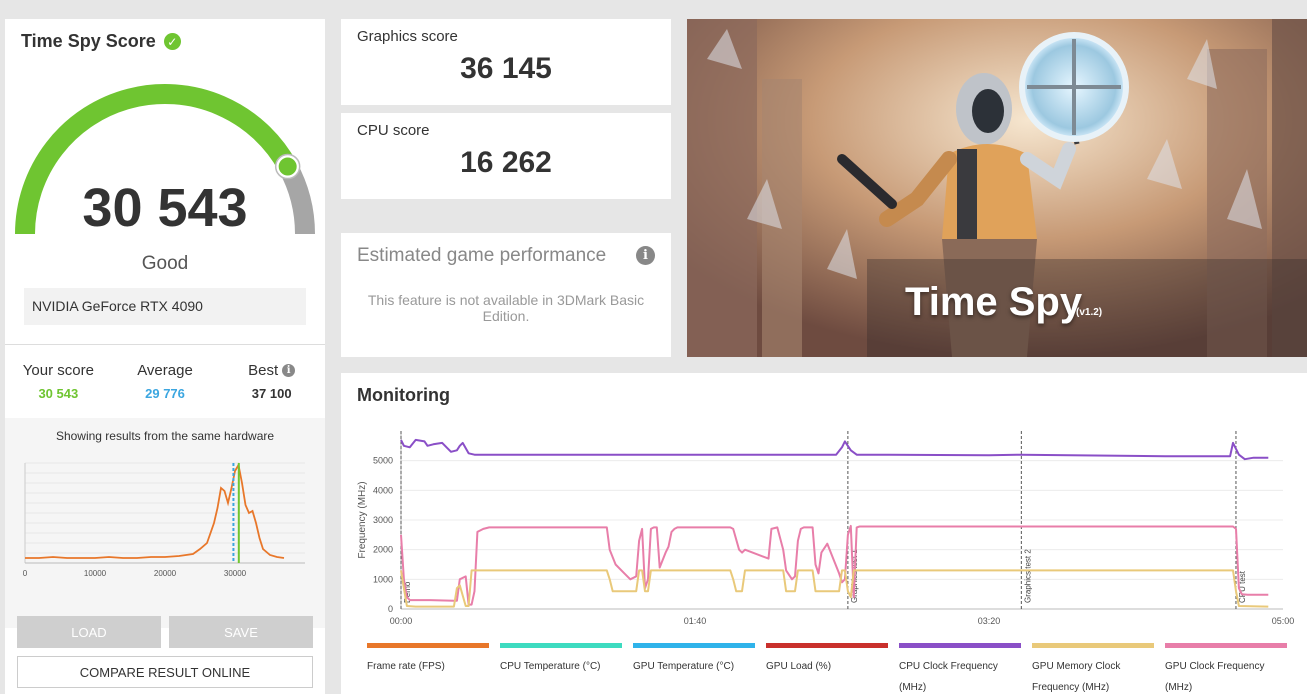 The width and height of the screenshot is (1307, 694). I want to click on legend-label: Frame rate (FPS), so click(406, 666).